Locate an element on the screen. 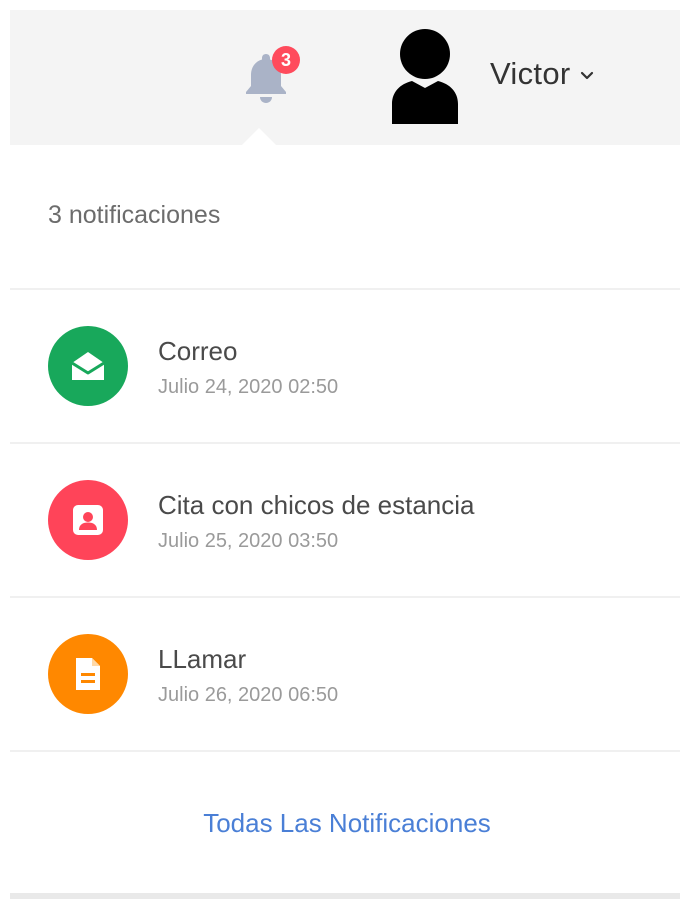 The width and height of the screenshot is (680, 899). avatar is located at coordinates (425, 76).